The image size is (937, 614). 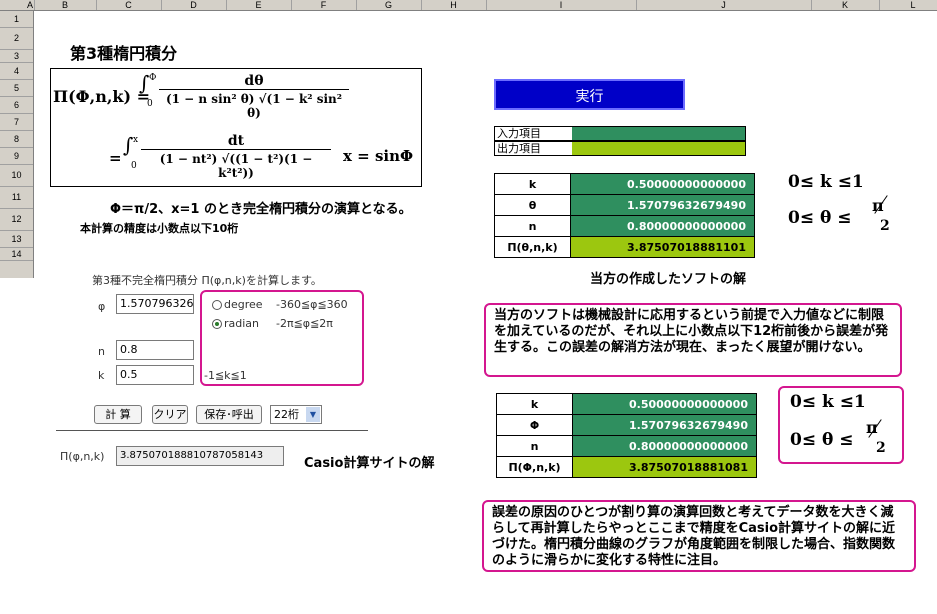 What do you see at coordinates (229, 414) in the screenshot?
I see `save-load-button: 保存･呼出` at bounding box center [229, 414].